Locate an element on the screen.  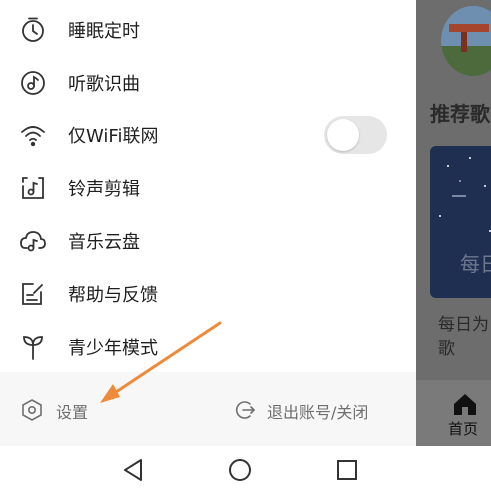
youth-mode-icon is located at coordinates (33, 347).